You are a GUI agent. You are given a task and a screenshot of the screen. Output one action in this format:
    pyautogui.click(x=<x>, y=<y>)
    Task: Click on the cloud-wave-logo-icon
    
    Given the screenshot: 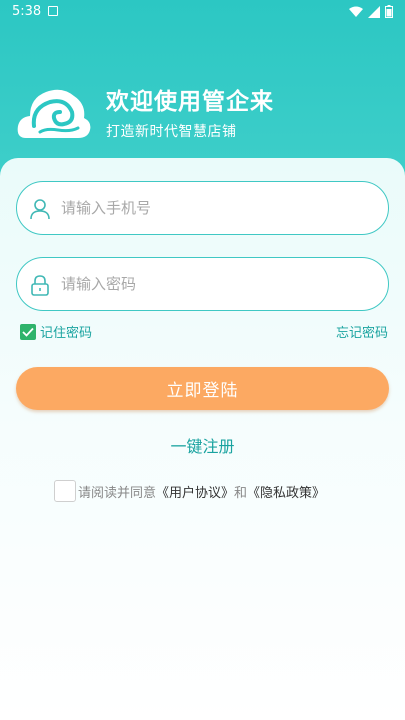 What is the action you would take?
    pyautogui.click(x=54, y=113)
    